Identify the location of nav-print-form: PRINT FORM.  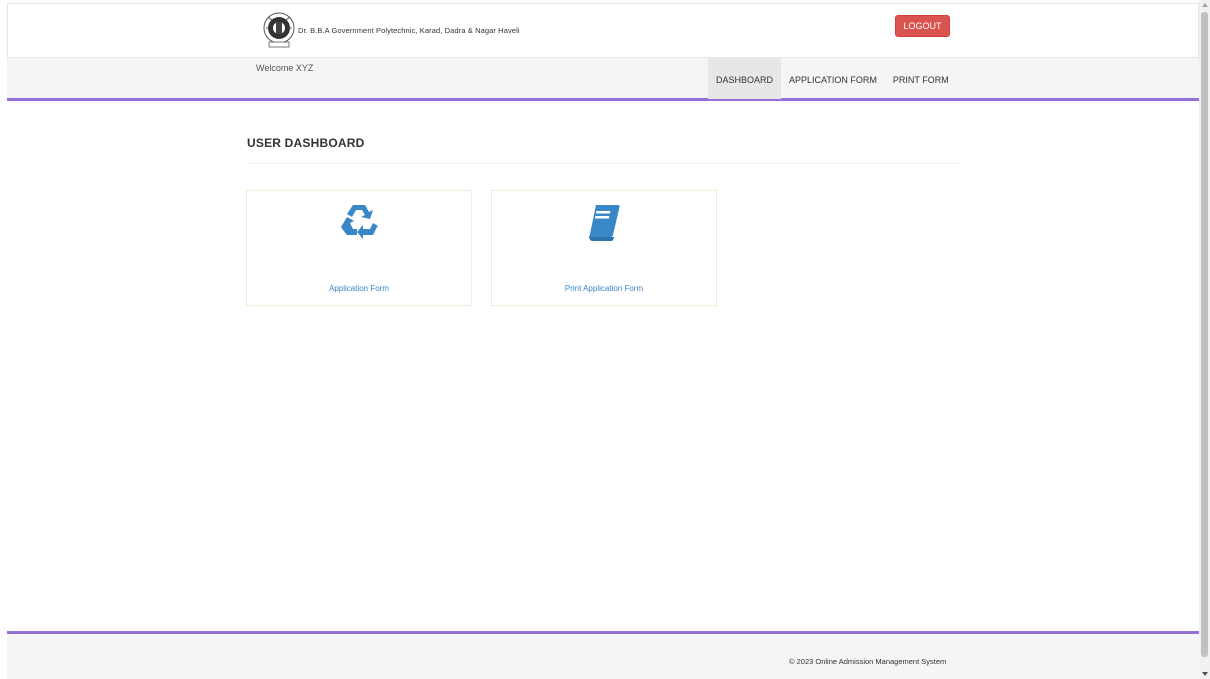
(921, 78).